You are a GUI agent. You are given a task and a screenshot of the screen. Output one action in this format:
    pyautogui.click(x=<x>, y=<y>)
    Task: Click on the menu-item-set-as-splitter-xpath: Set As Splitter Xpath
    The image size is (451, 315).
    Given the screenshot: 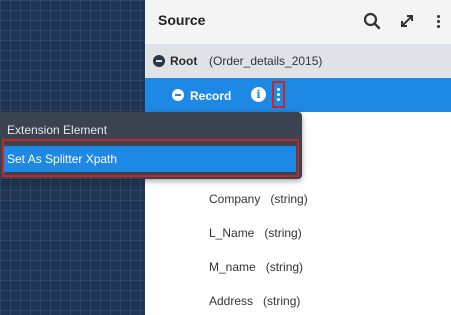 What is the action you would take?
    pyautogui.click(x=149, y=159)
    